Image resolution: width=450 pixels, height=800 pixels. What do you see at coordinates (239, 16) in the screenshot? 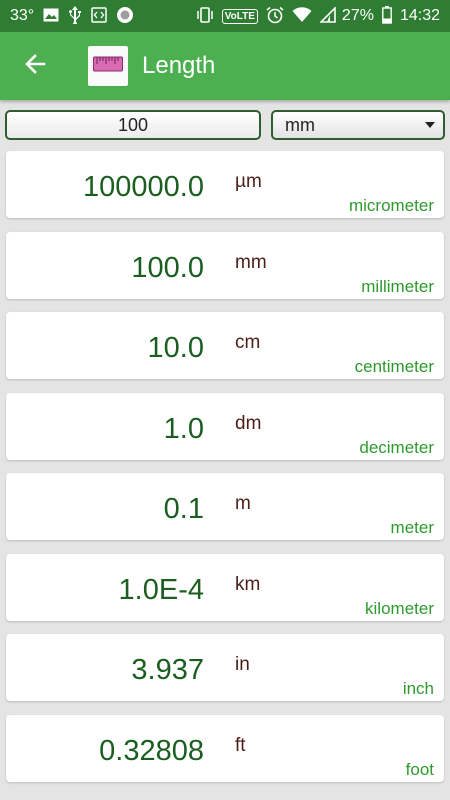
I see `volte-badge: VoLTE` at bounding box center [239, 16].